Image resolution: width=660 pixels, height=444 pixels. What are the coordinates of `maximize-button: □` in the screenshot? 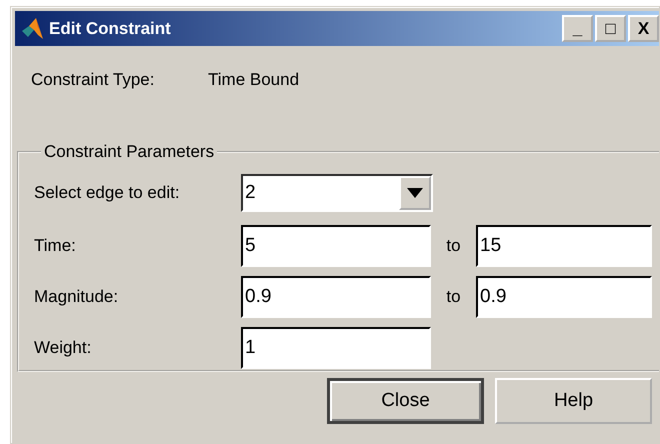 It's located at (610, 28).